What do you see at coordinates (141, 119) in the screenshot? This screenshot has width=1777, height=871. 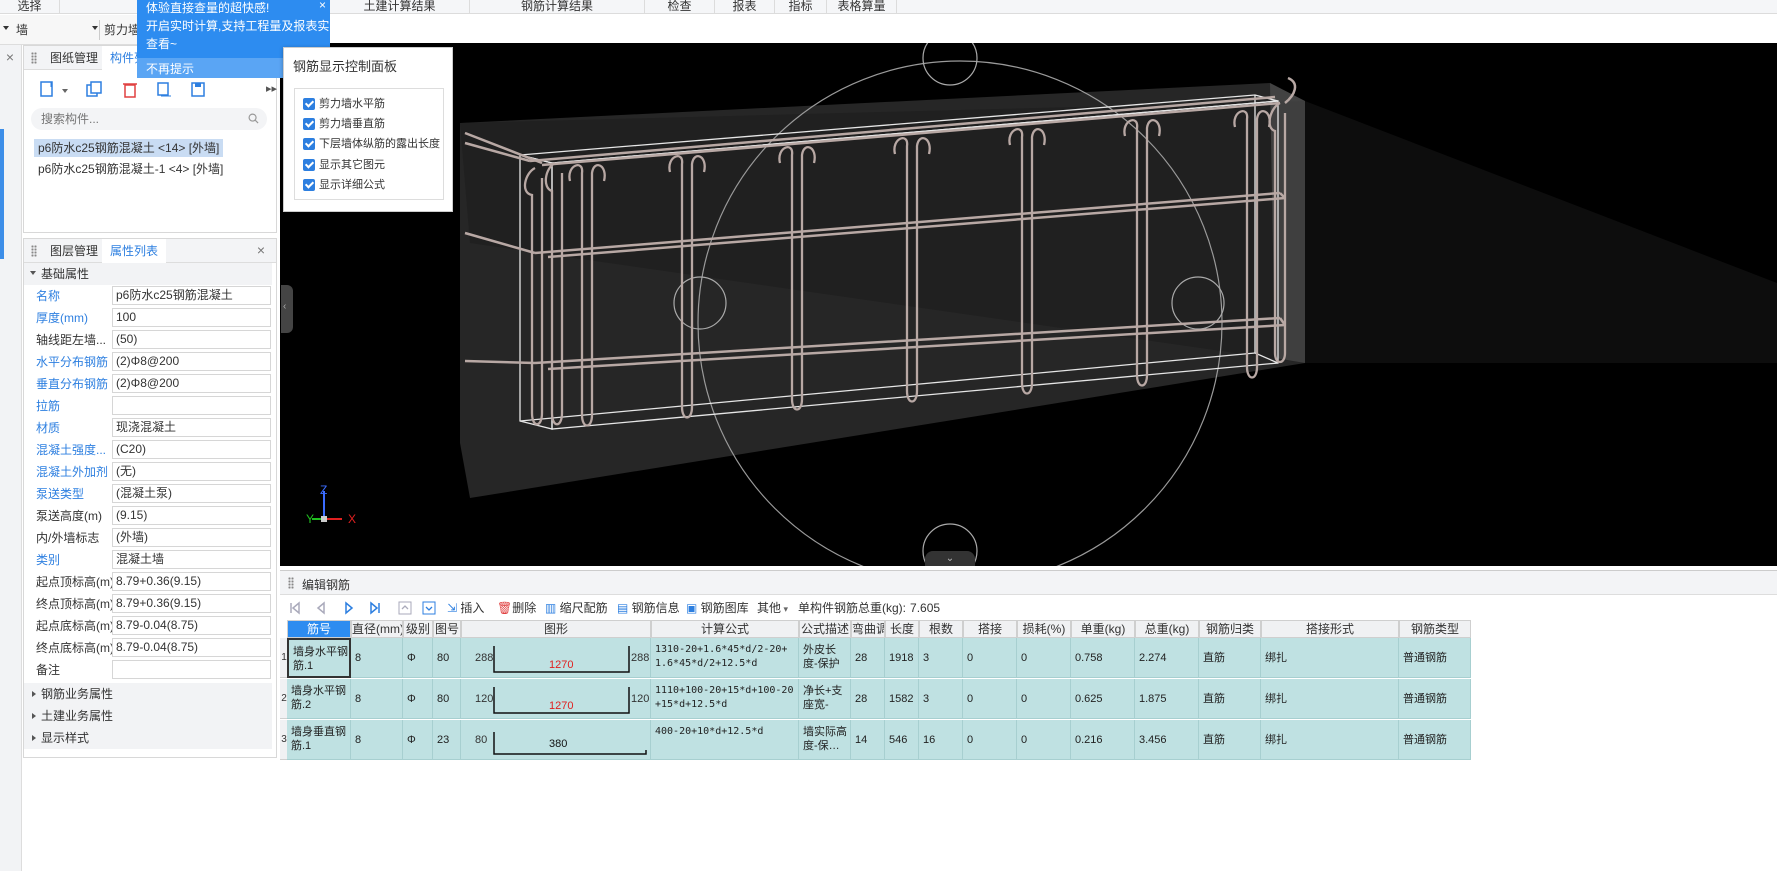 I see `search-input` at bounding box center [141, 119].